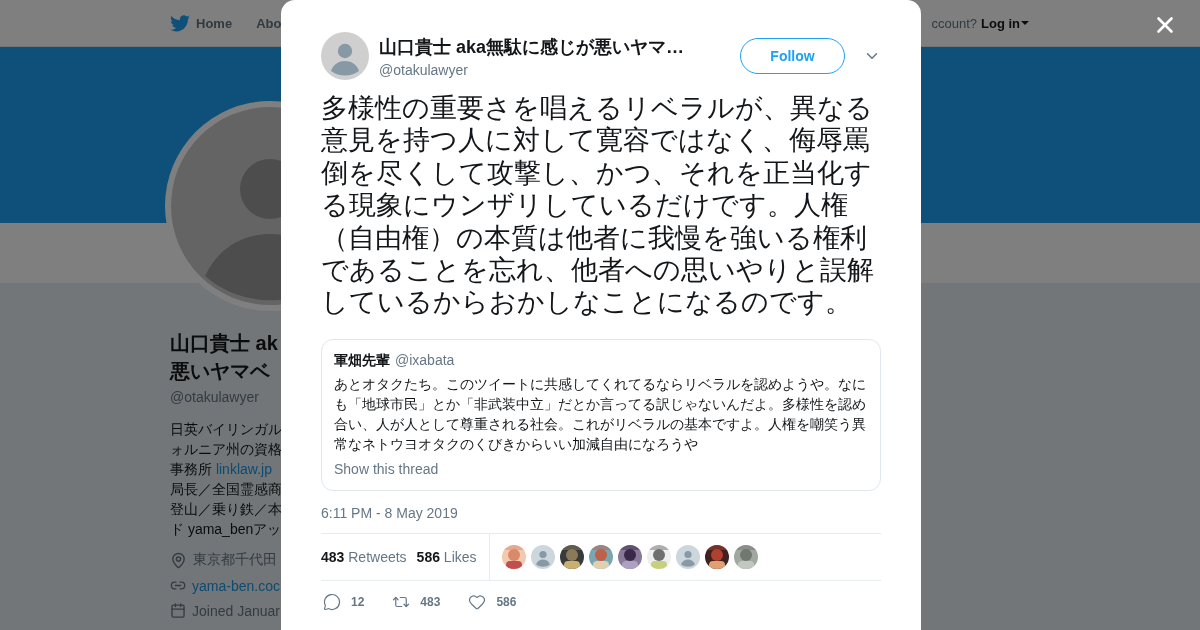  Describe the element at coordinates (224, 343) in the screenshot. I see `profile-name: 山口貴士 ak` at that location.